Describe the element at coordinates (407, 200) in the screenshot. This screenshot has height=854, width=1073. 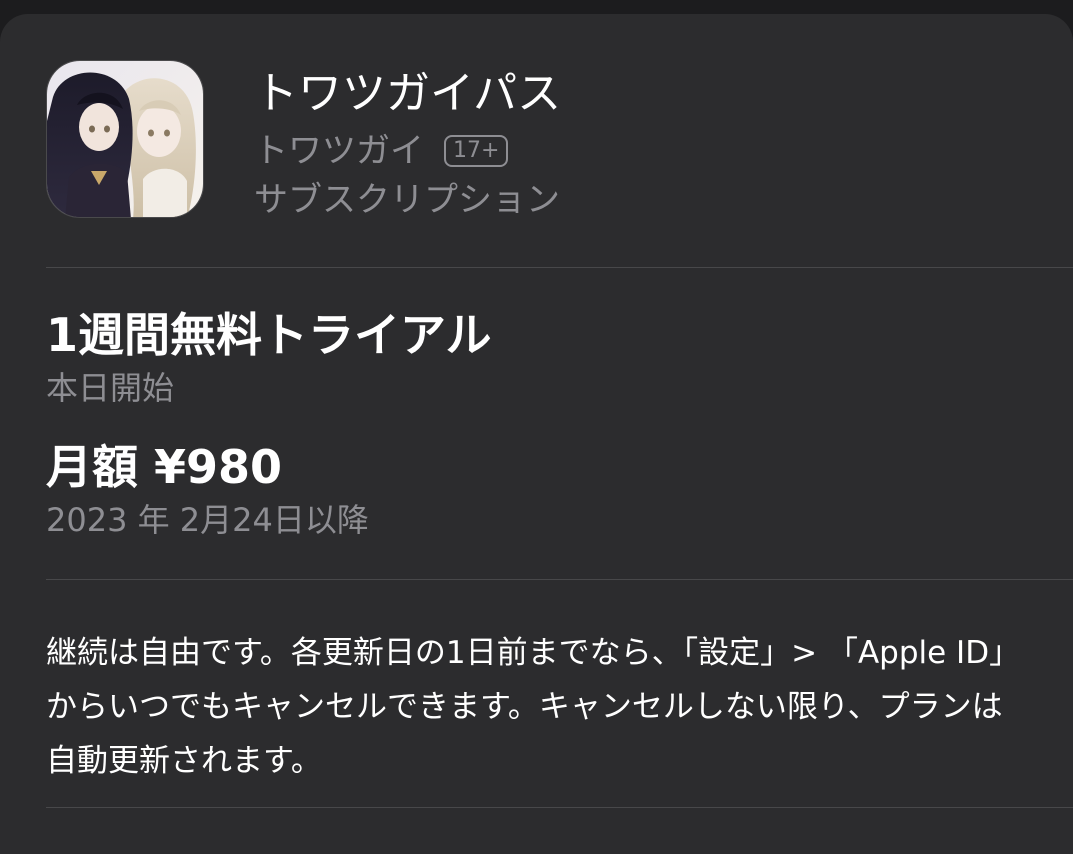
I see `subscription-type-label: サブスクリプション` at that location.